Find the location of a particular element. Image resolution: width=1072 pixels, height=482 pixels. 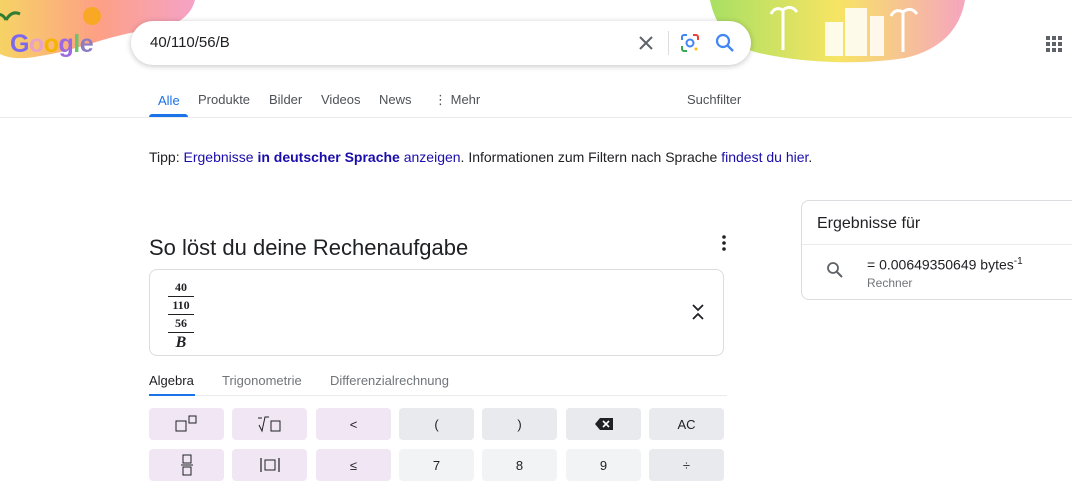

search-divider is located at coordinates (668, 43).